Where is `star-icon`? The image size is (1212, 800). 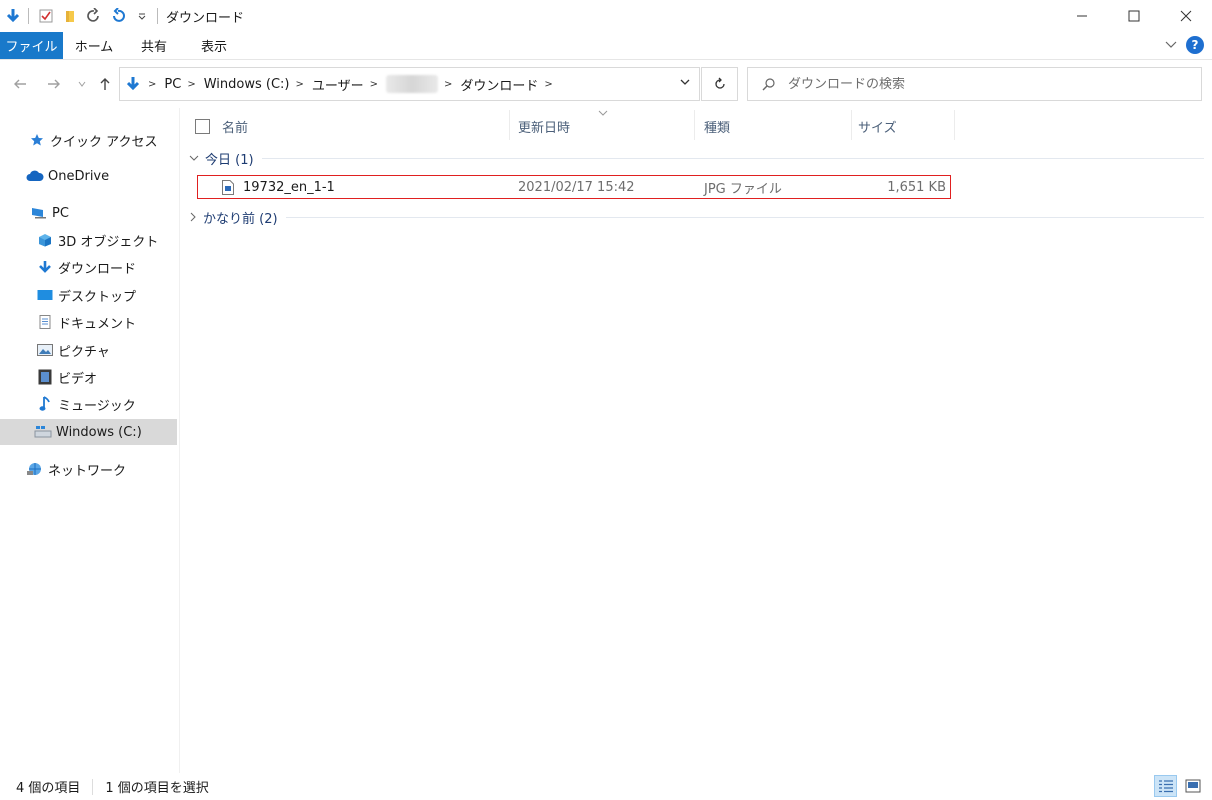 star-icon is located at coordinates (37, 140).